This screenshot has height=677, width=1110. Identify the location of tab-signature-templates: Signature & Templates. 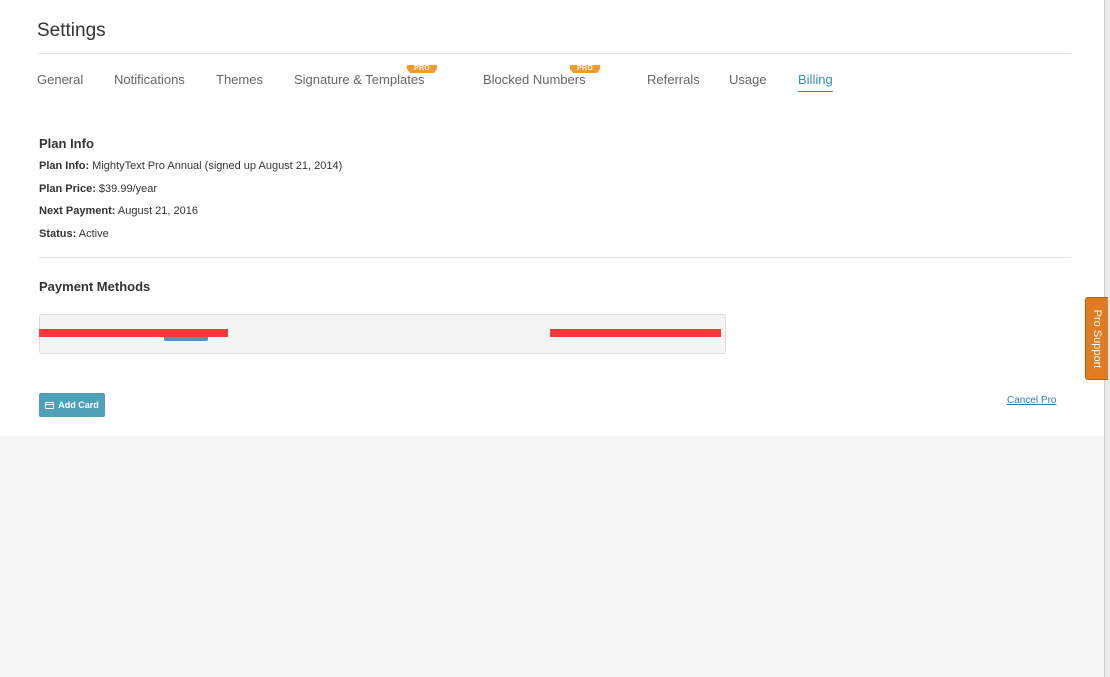
(359, 79).